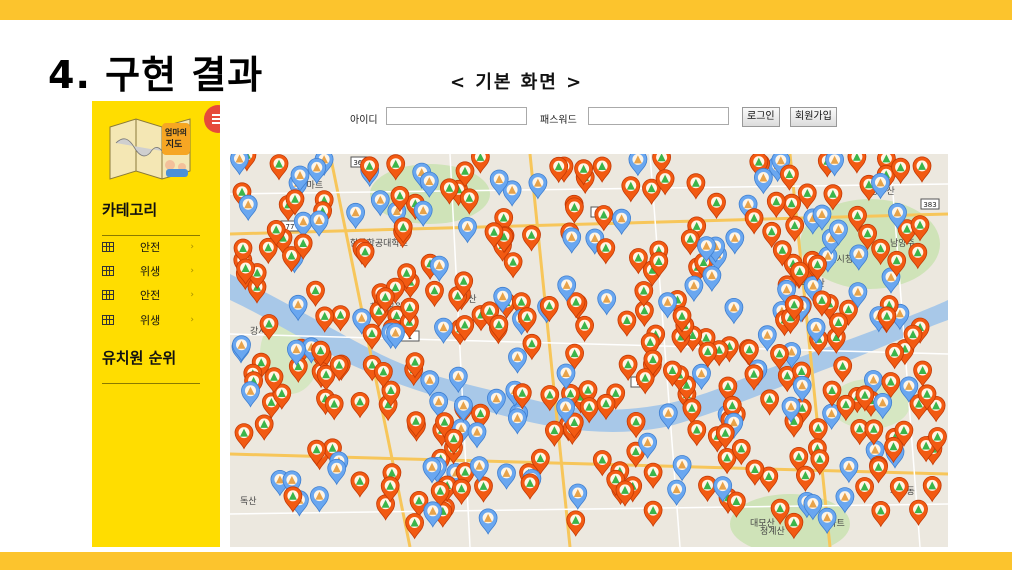 This screenshot has height=570, width=1012. Describe the element at coordinates (456, 116) in the screenshot. I see `id-input` at that location.